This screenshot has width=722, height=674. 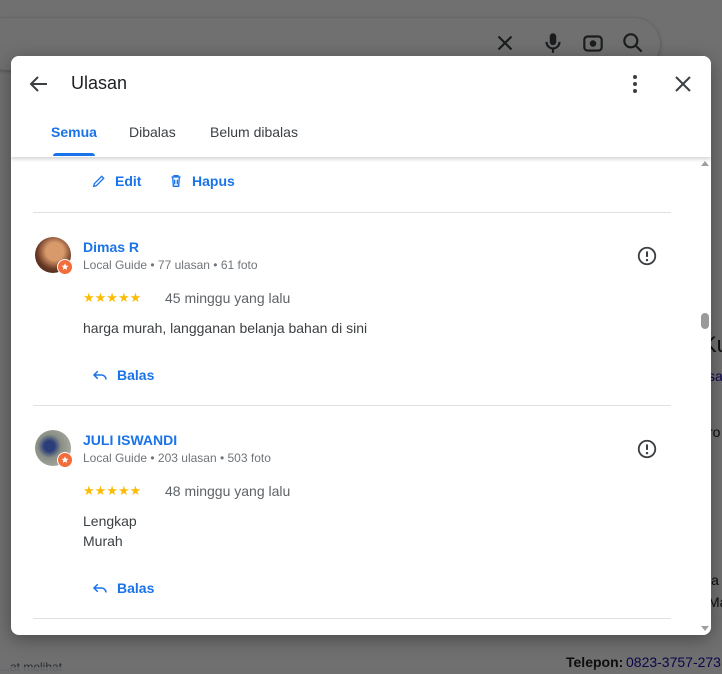 What do you see at coordinates (74, 132) in the screenshot?
I see `tab-semua: Semua` at bounding box center [74, 132].